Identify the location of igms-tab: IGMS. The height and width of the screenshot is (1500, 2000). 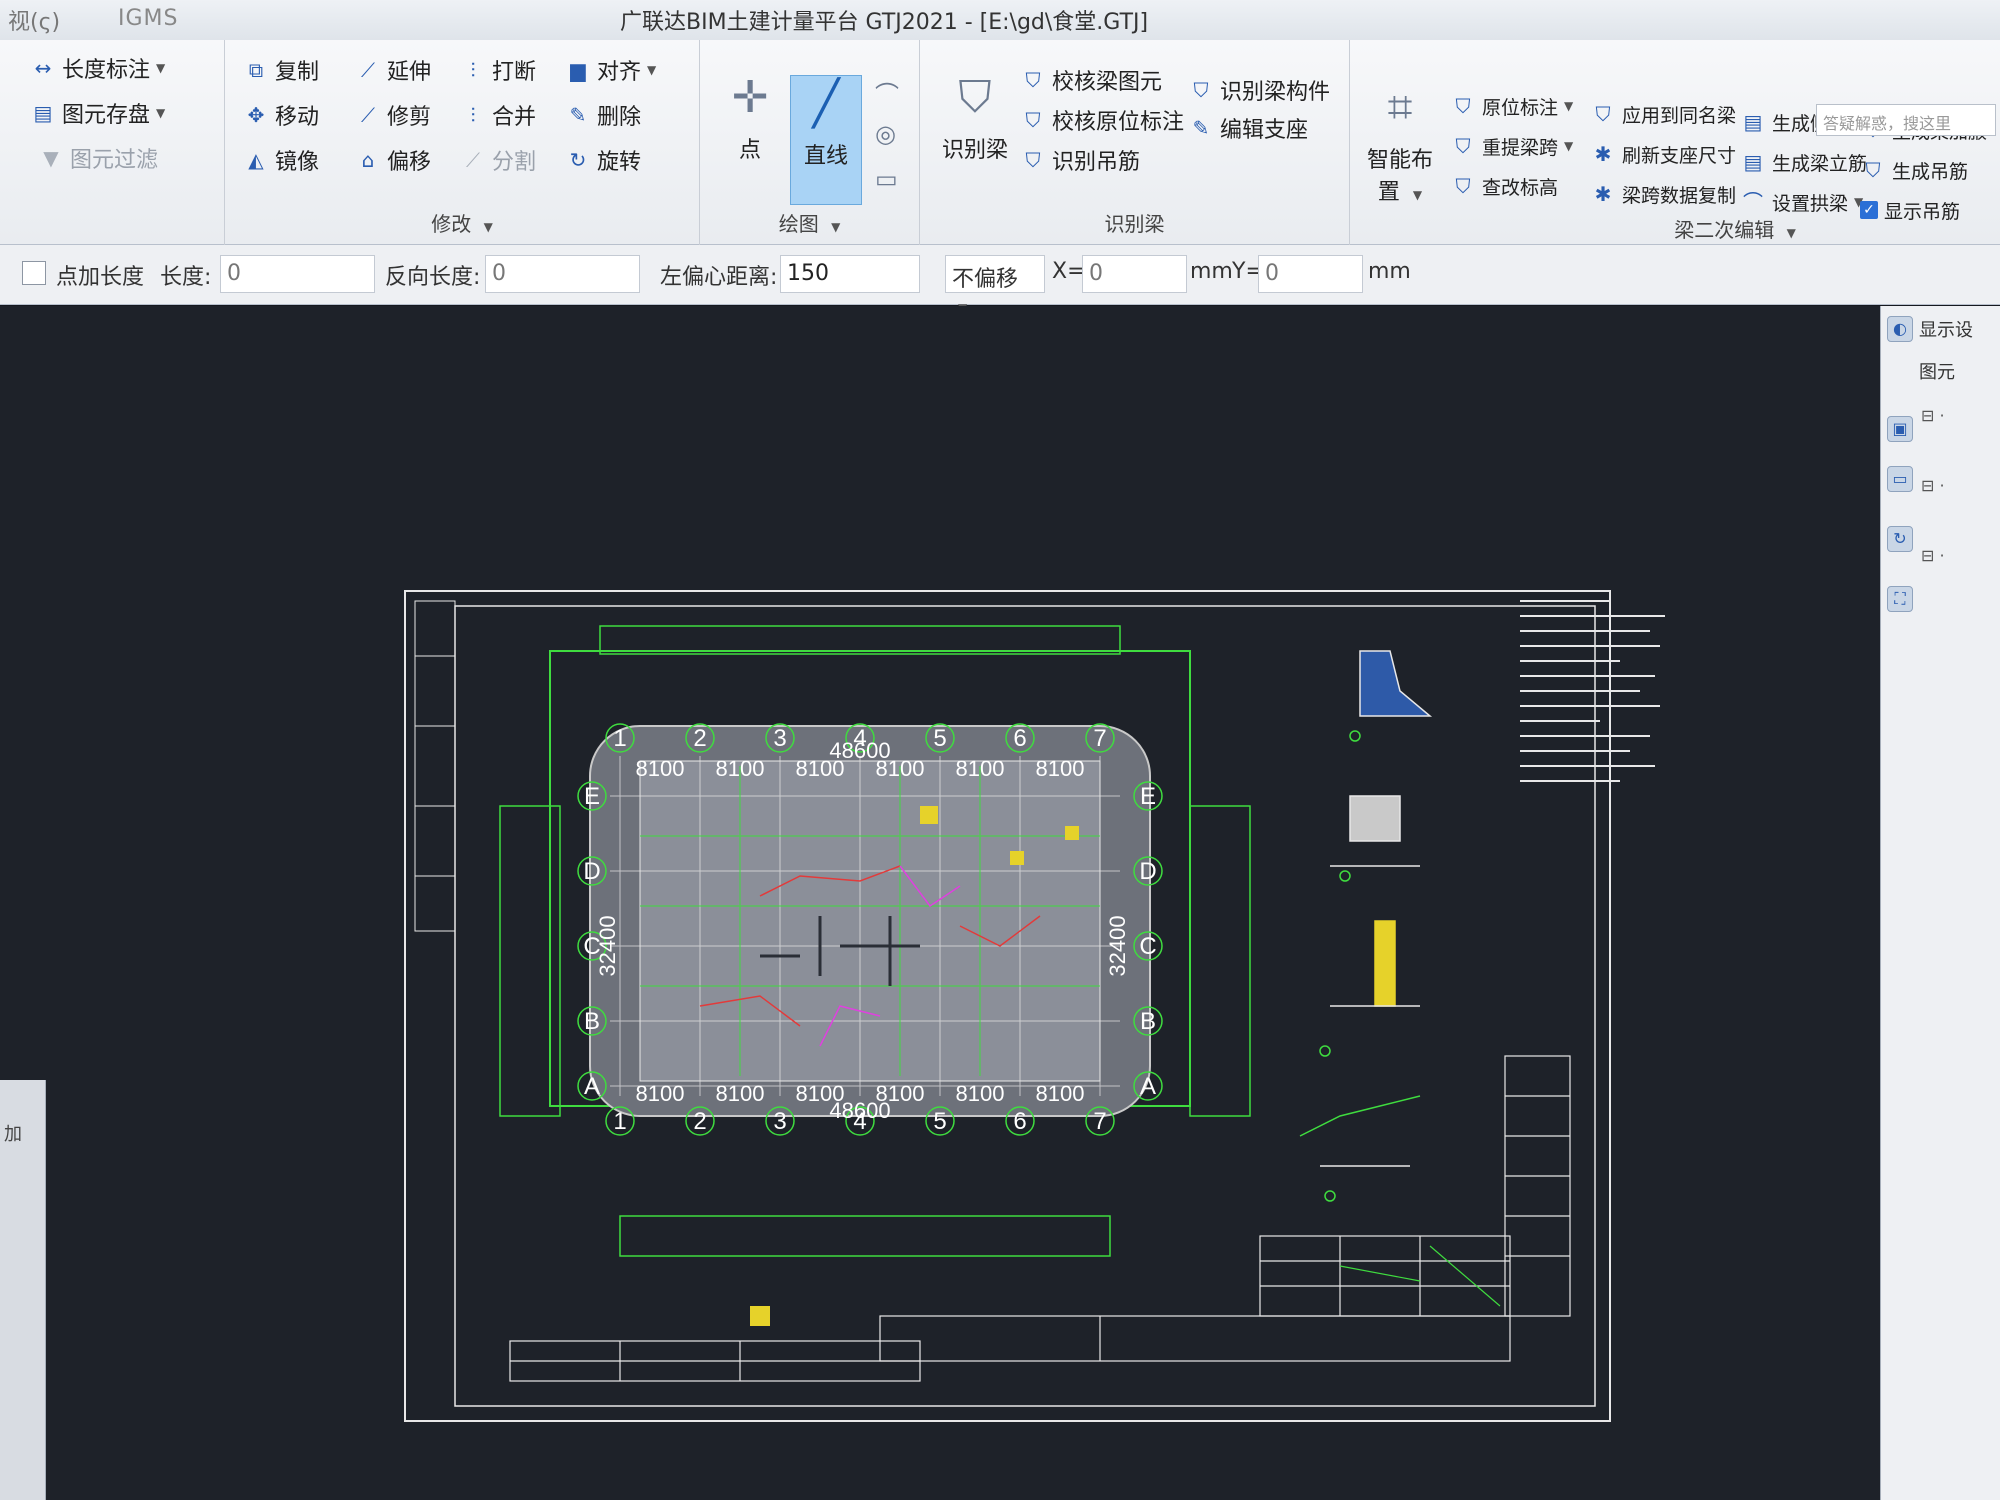
(148, 18).